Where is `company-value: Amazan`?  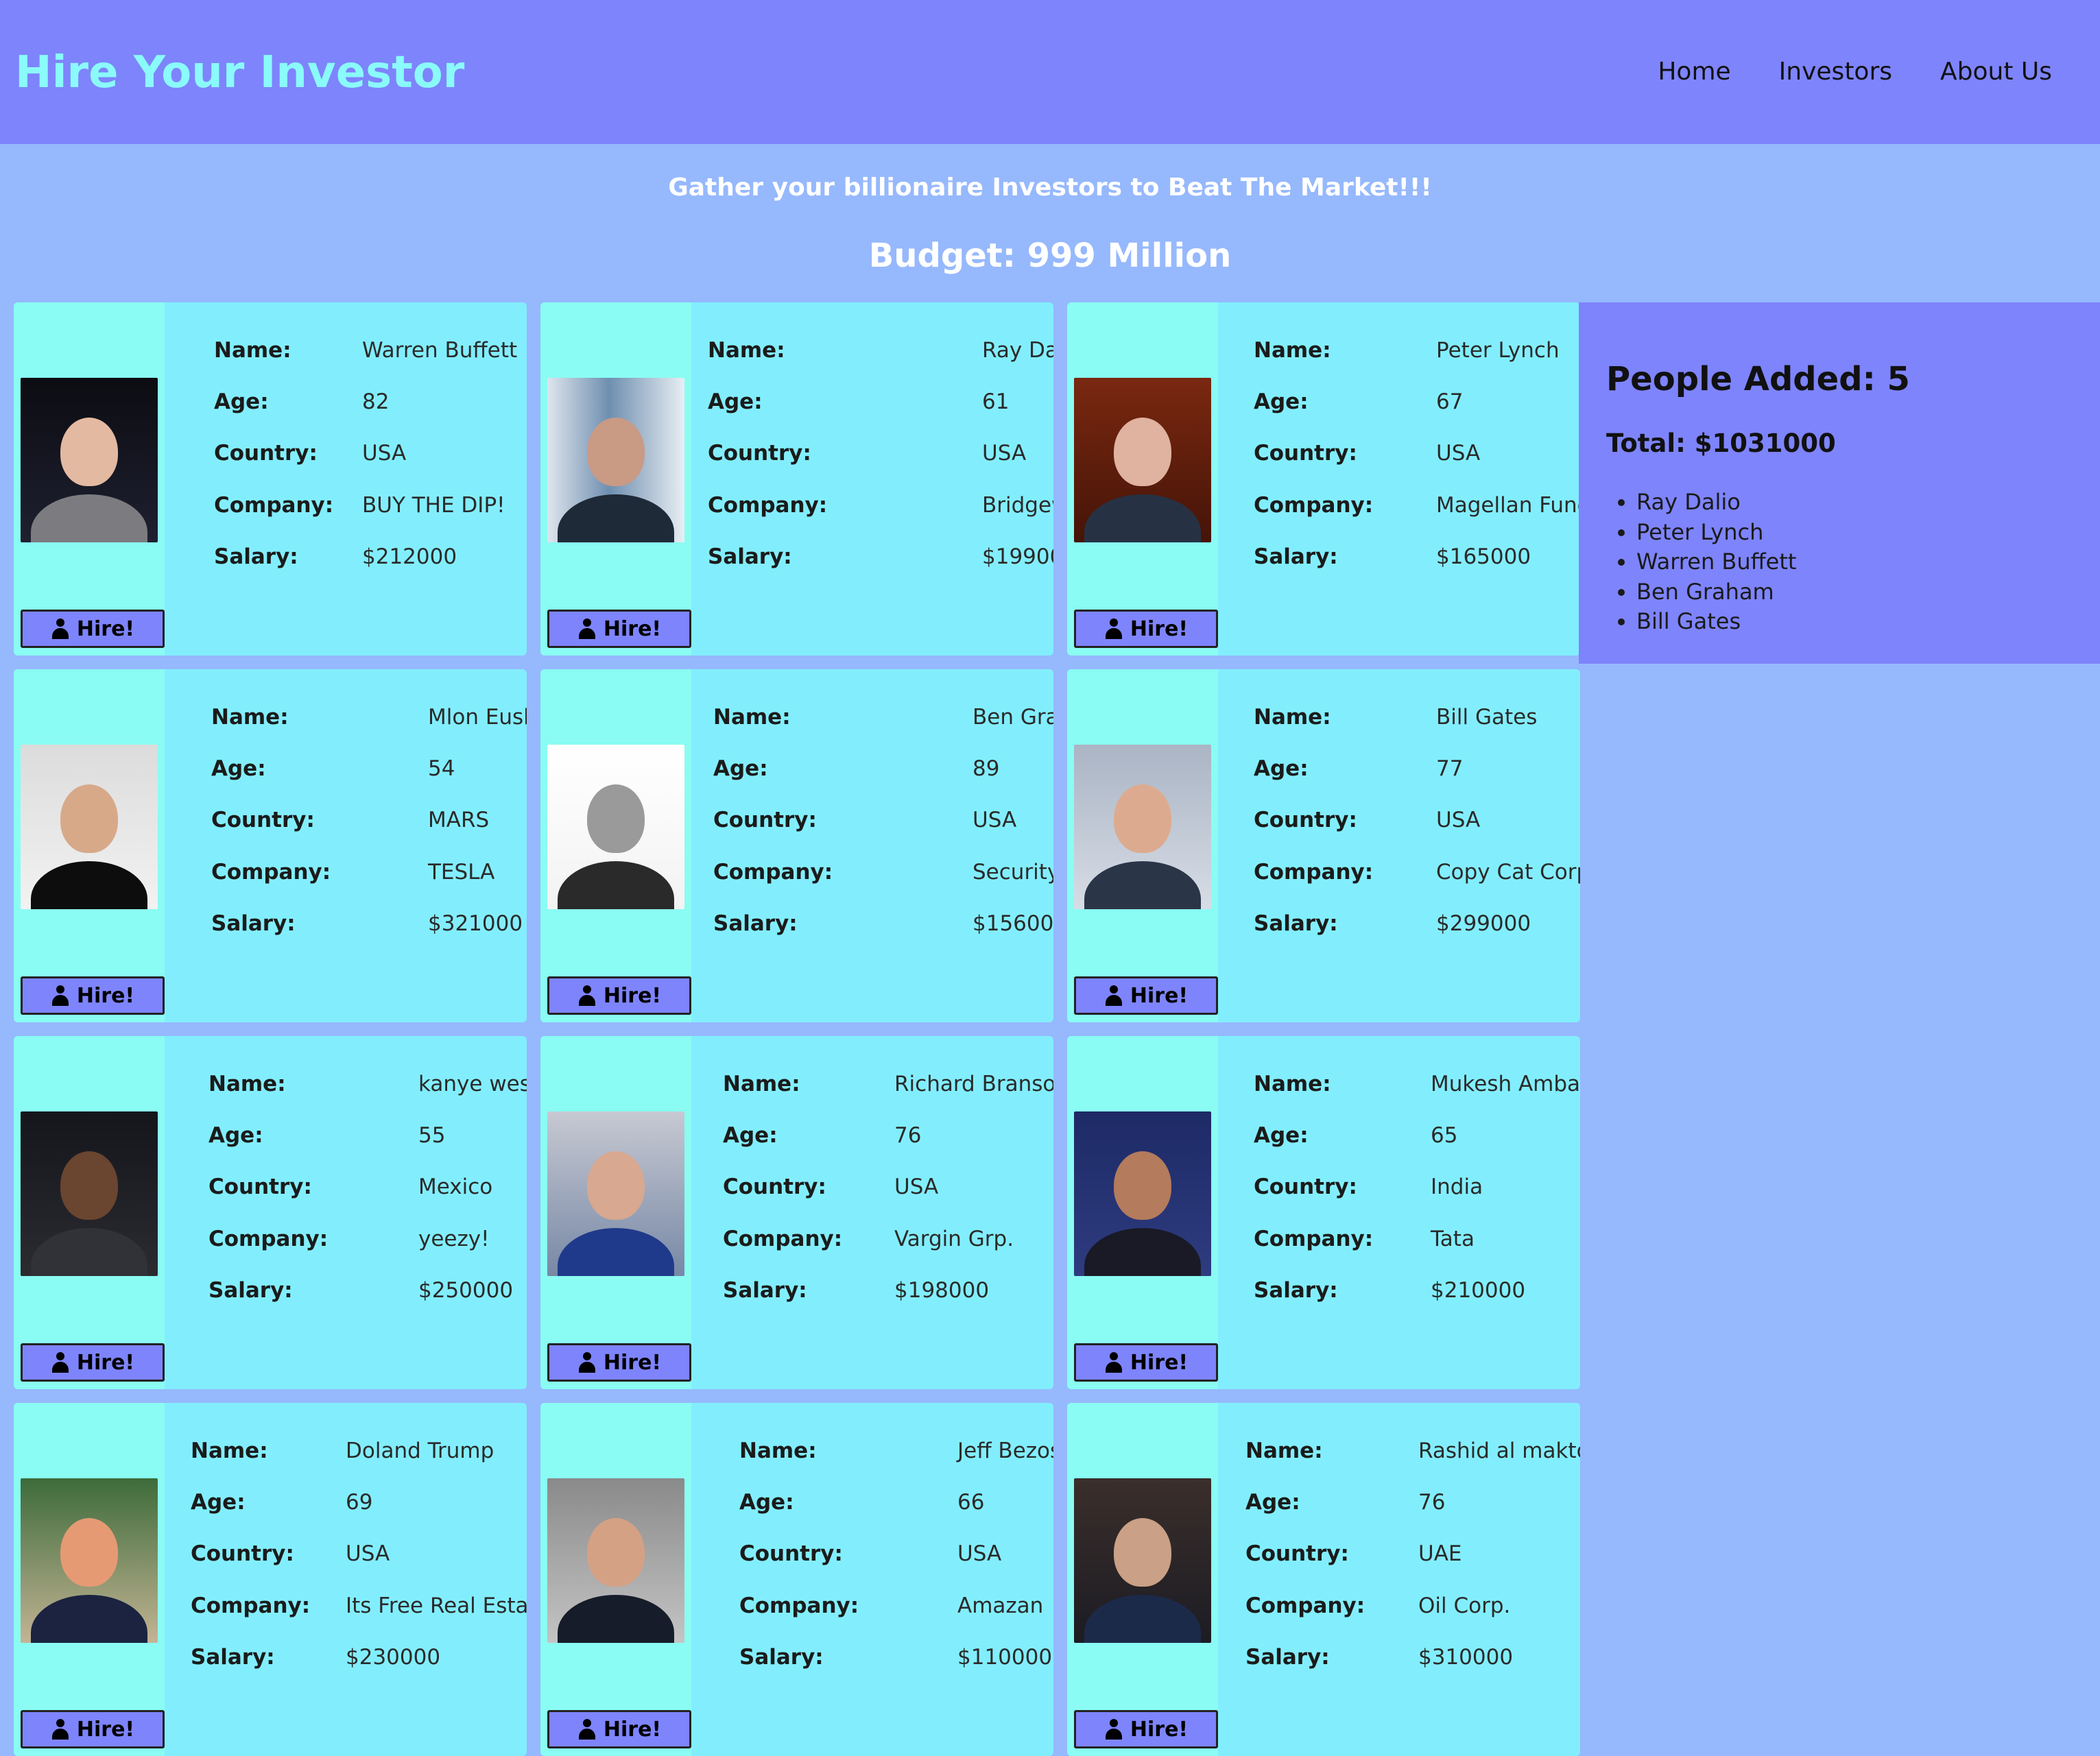 company-value: Amazan is located at coordinates (1000, 1605).